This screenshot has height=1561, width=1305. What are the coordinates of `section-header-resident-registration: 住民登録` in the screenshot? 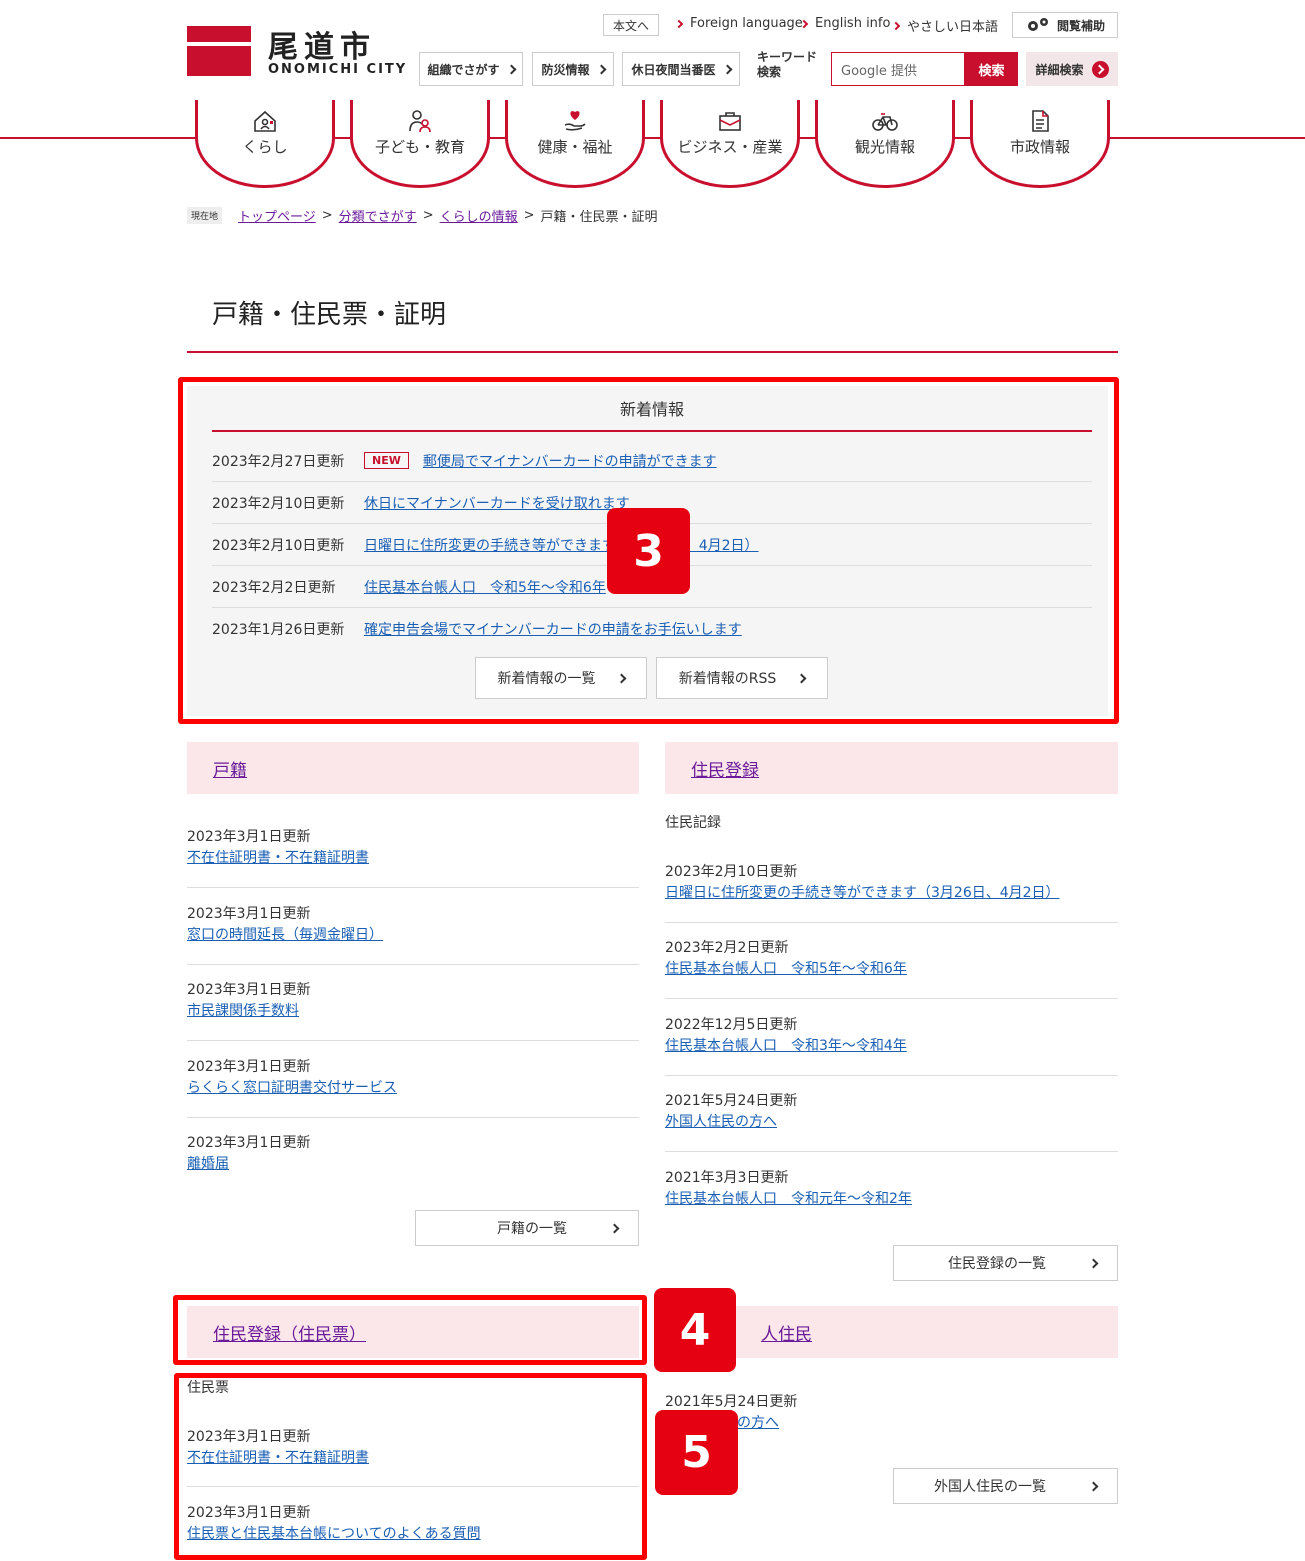 It's located at (891, 768).